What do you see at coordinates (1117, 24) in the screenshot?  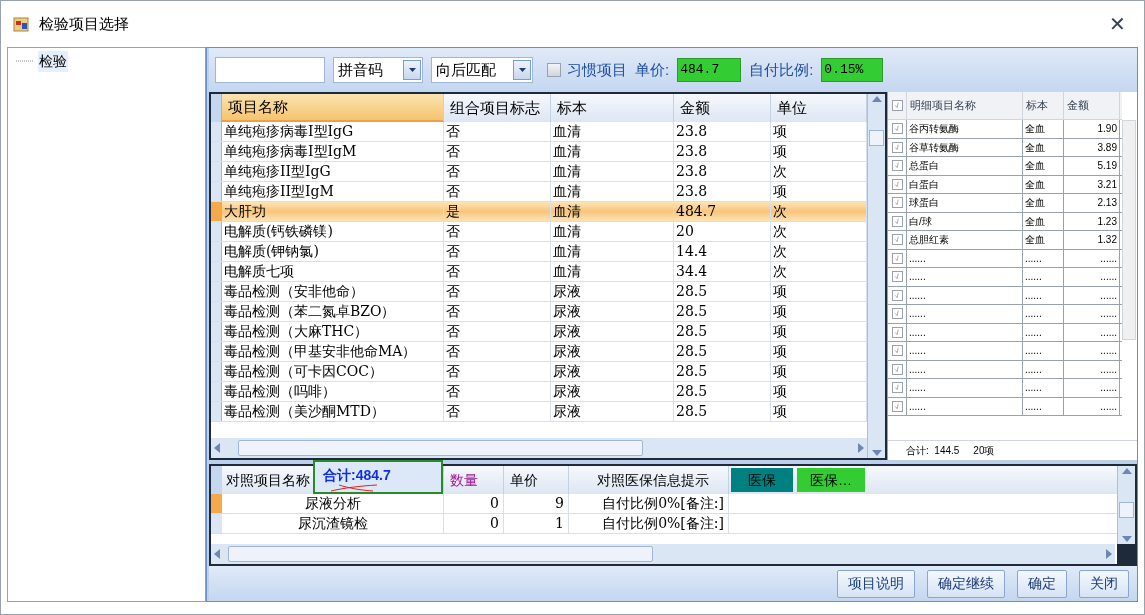 I see `close-button: ✕` at bounding box center [1117, 24].